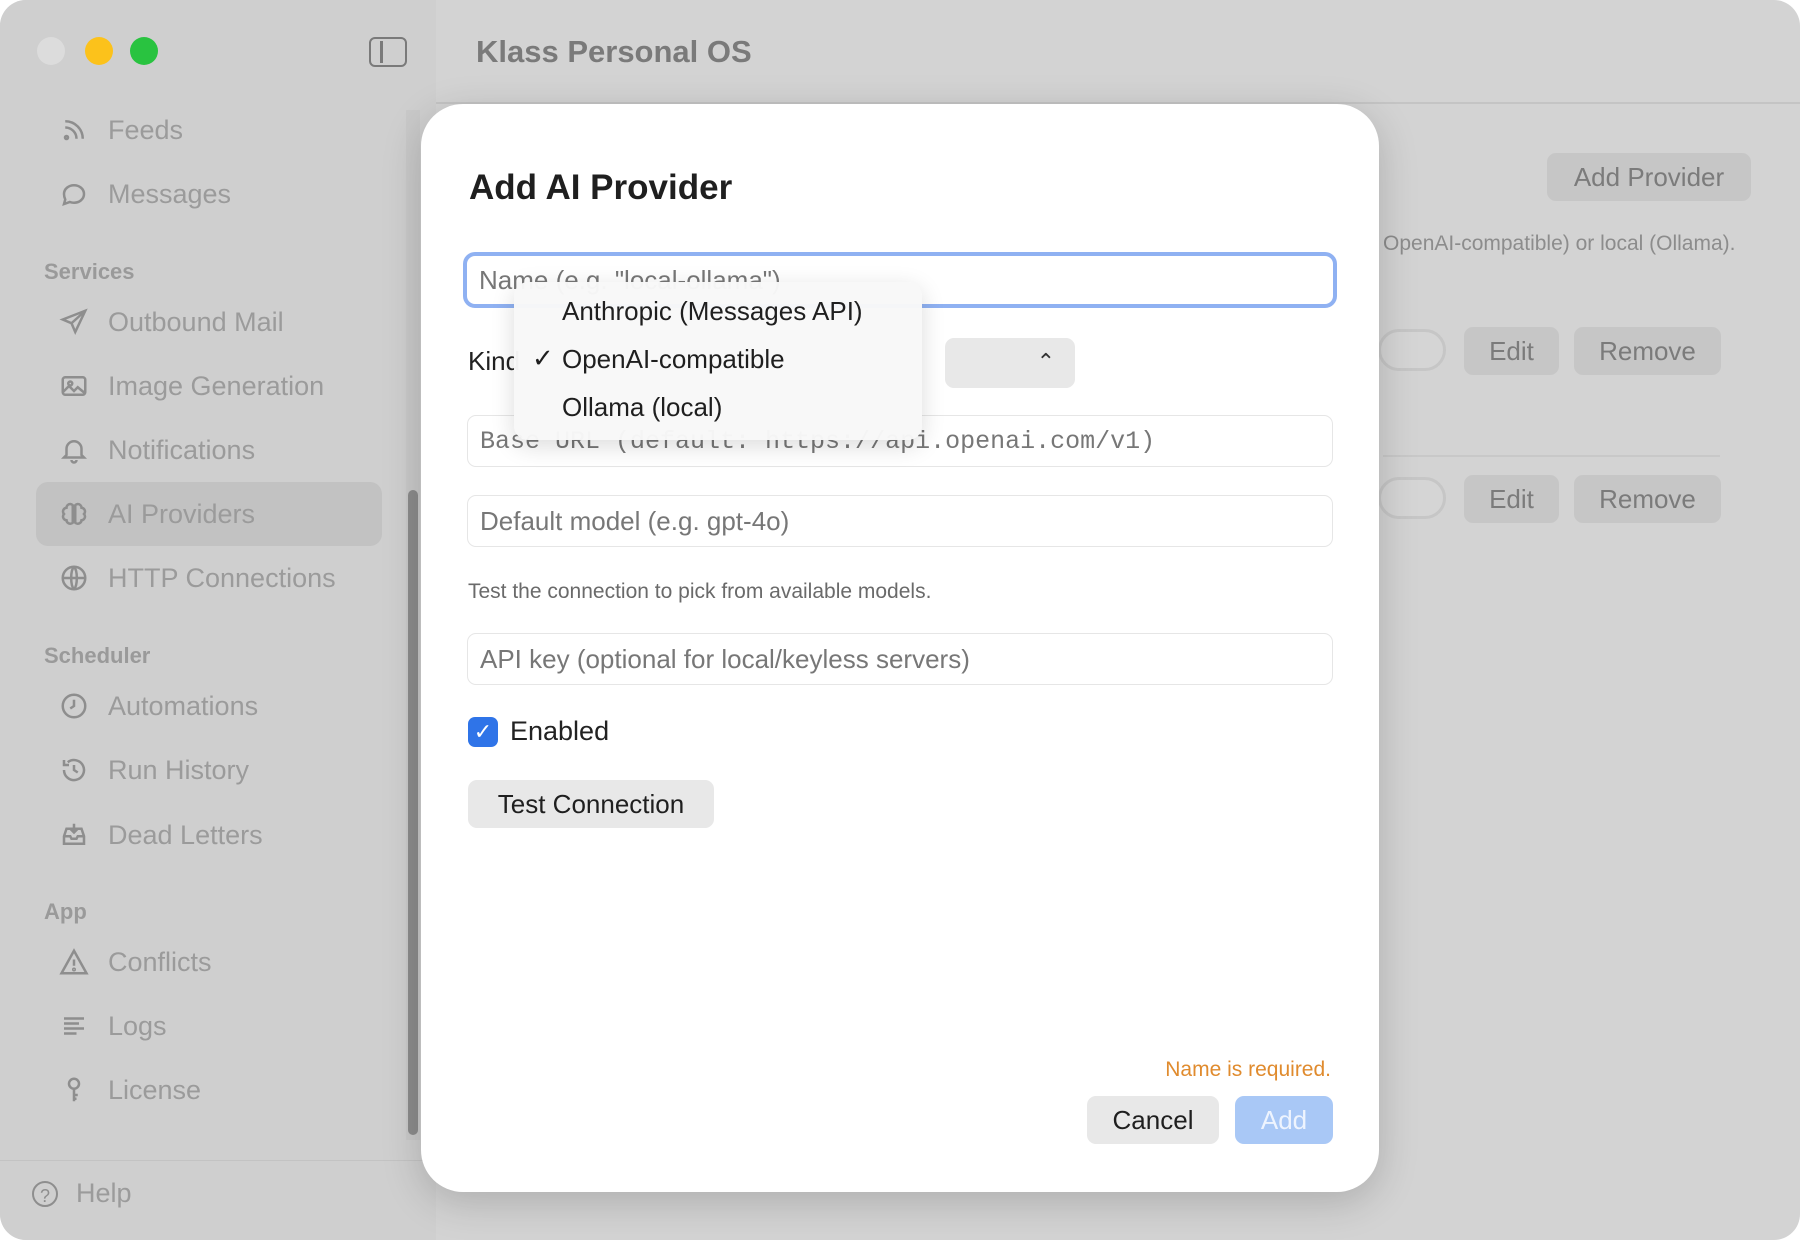 Image resolution: width=1800 pixels, height=1240 pixels. Describe the element at coordinates (614, 51) in the screenshot. I see `window-title: Klass Personal OS` at that location.